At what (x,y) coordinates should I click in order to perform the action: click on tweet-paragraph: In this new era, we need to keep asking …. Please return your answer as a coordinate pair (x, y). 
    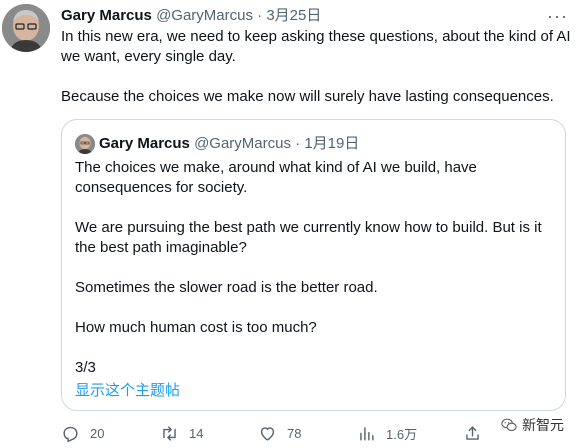
    Looking at the image, I should click on (316, 46).